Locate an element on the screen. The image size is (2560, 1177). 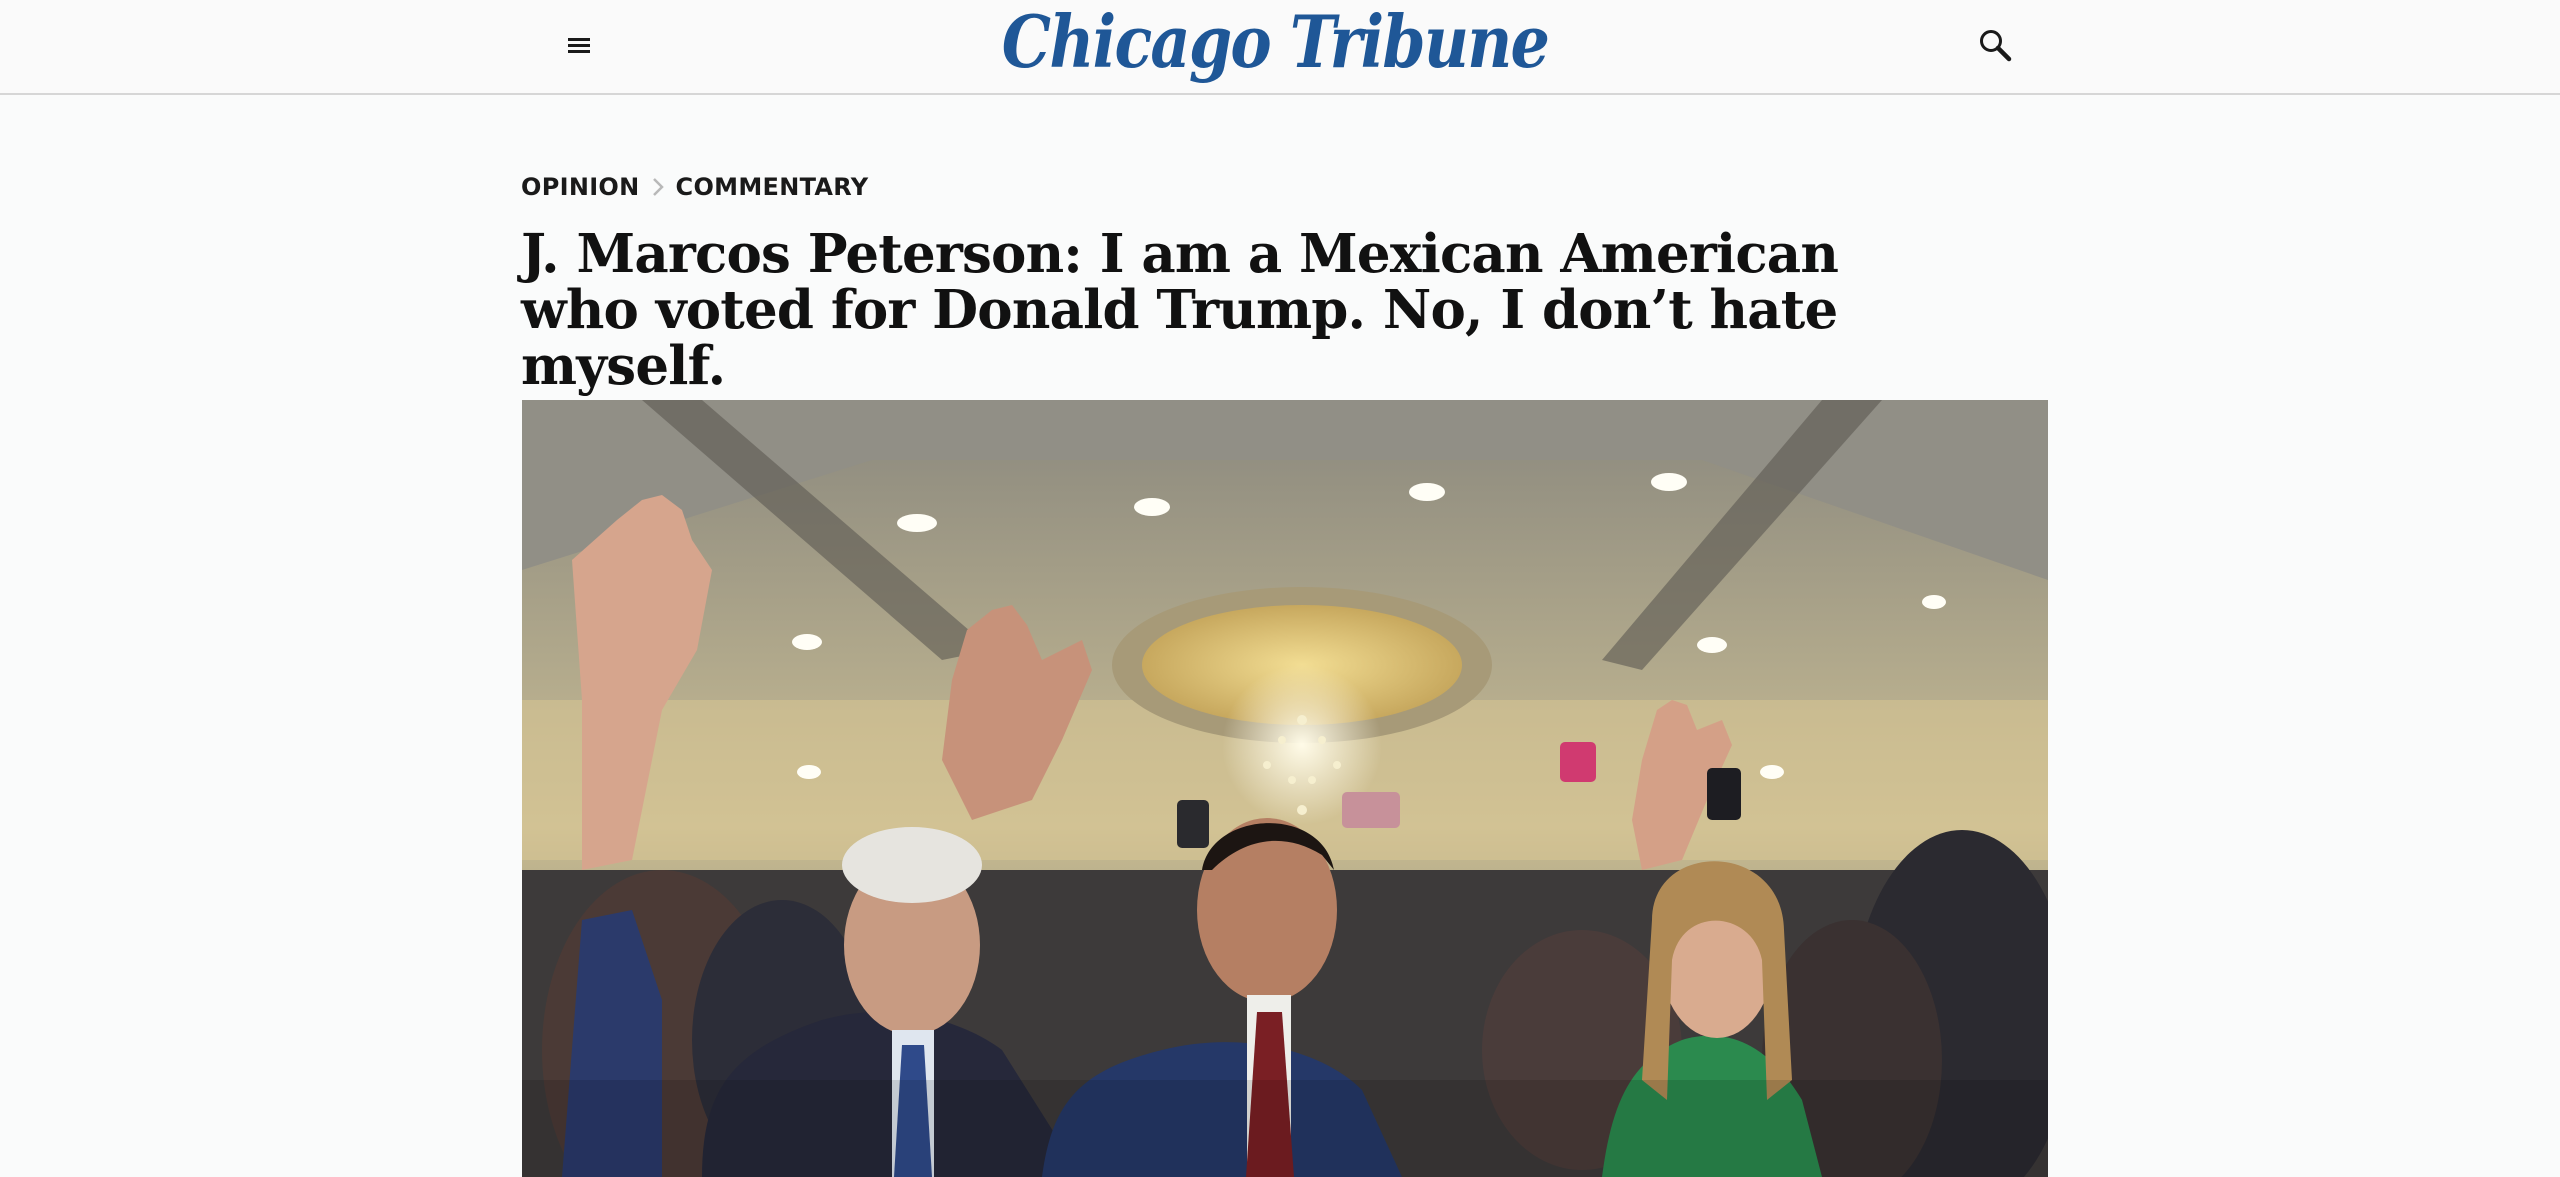
hamburger-menu-icon is located at coordinates (579, 45).